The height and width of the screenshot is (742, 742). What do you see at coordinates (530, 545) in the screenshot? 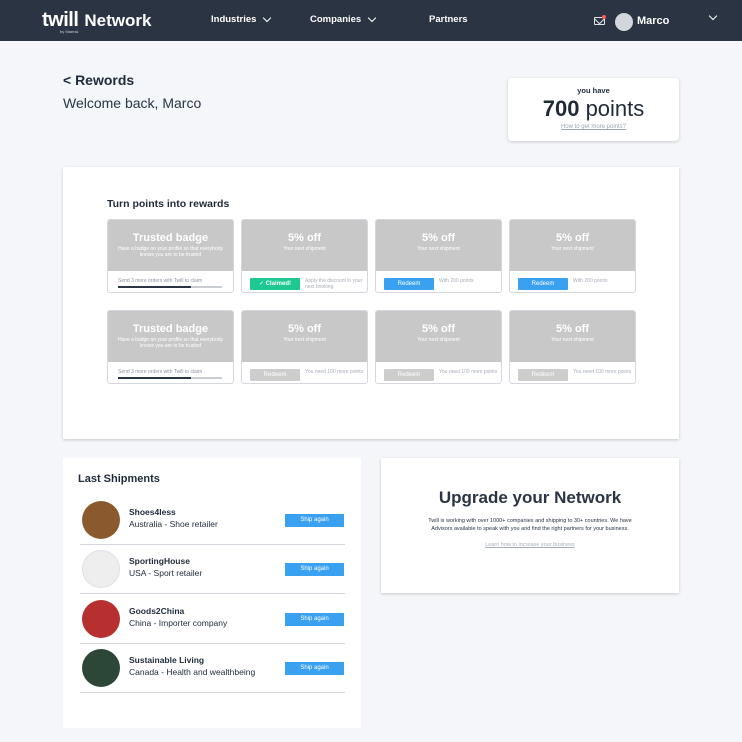
I see `upgrade-link: Learn how to increase your business` at bounding box center [530, 545].